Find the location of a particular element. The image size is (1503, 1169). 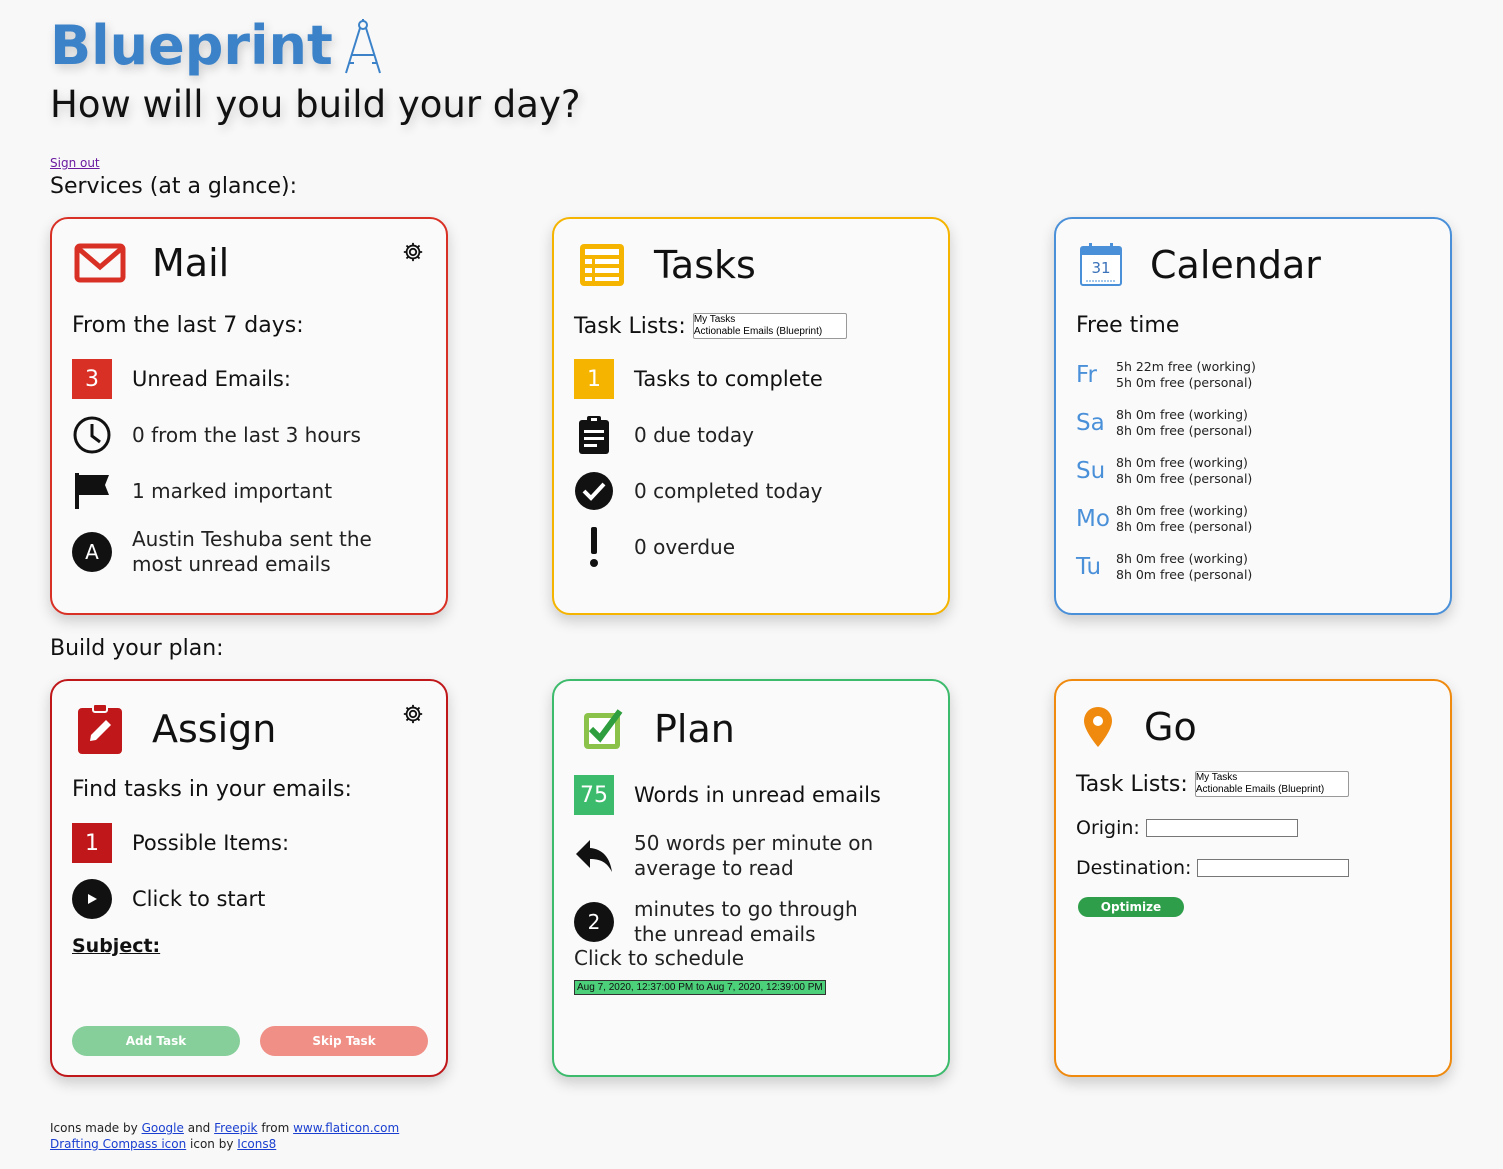

assign-title: Assign is located at coordinates (214, 729).